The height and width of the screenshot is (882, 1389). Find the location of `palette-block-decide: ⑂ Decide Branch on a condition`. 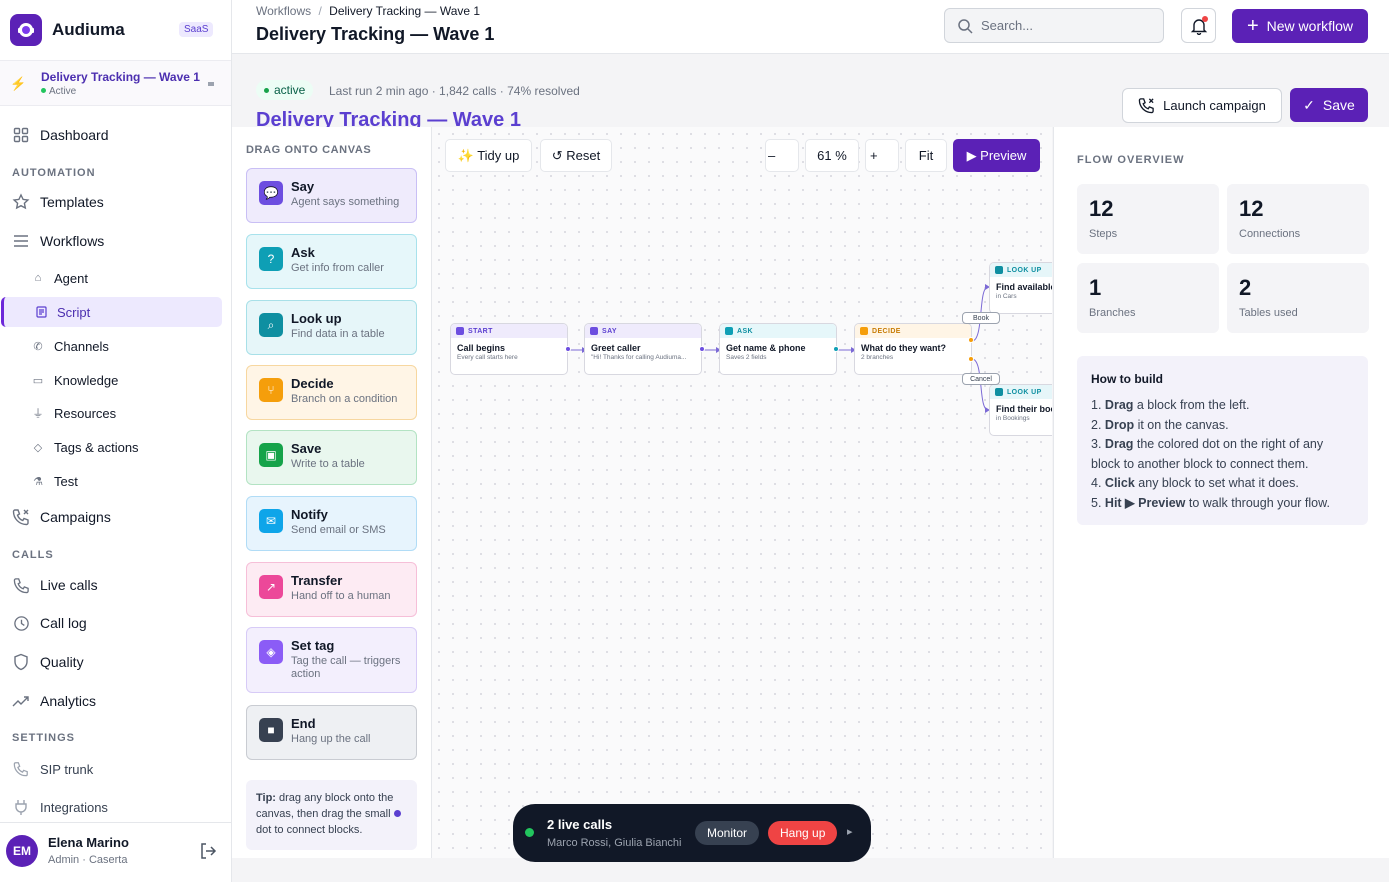

palette-block-decide: ⑂ Decide Branch on a condition is located at coordinates (331, 392).